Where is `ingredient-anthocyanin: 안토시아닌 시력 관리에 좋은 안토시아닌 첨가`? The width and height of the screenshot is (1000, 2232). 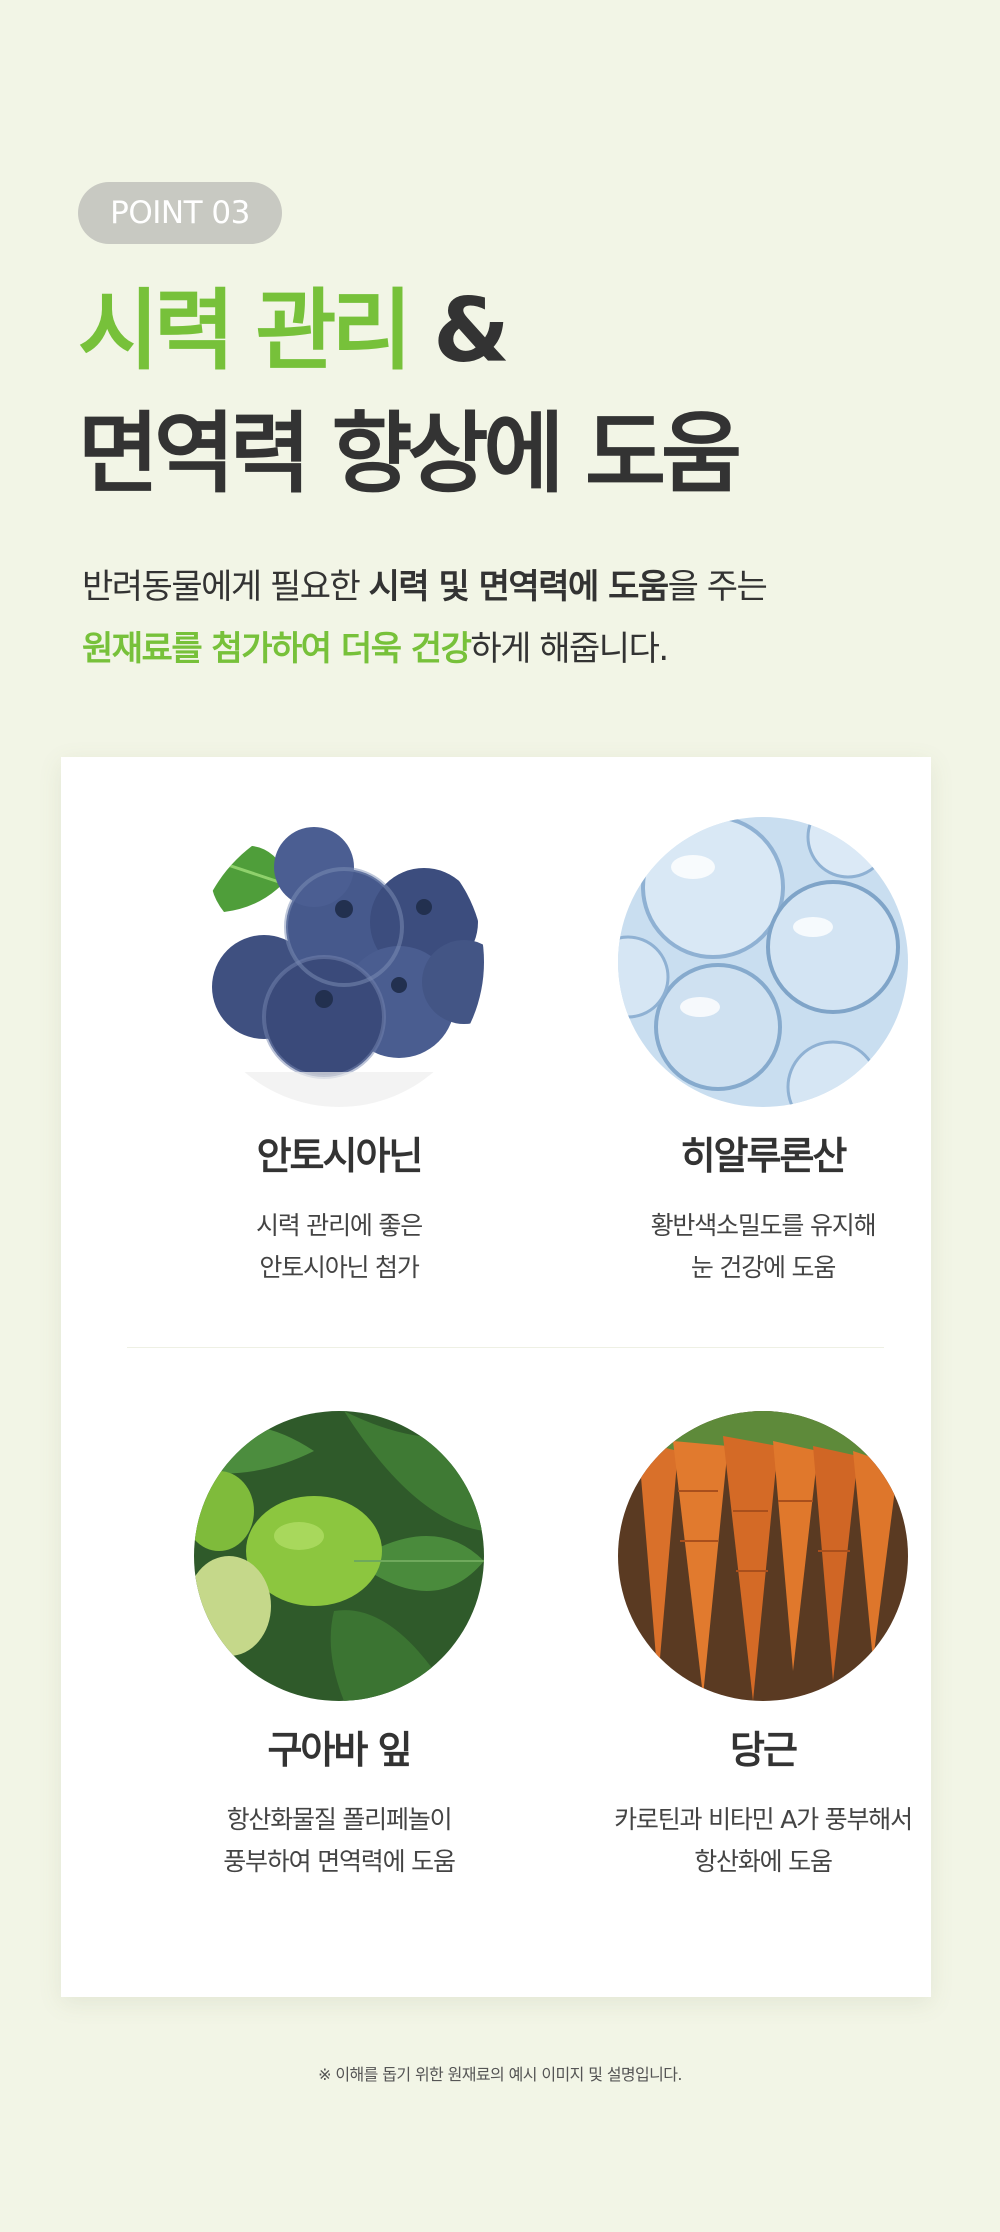 ingredient-anthocyanin: 안토시아닌 시력 관리에 좋은 안토시아닌 첨가 is located at coordinates (339, 1053).